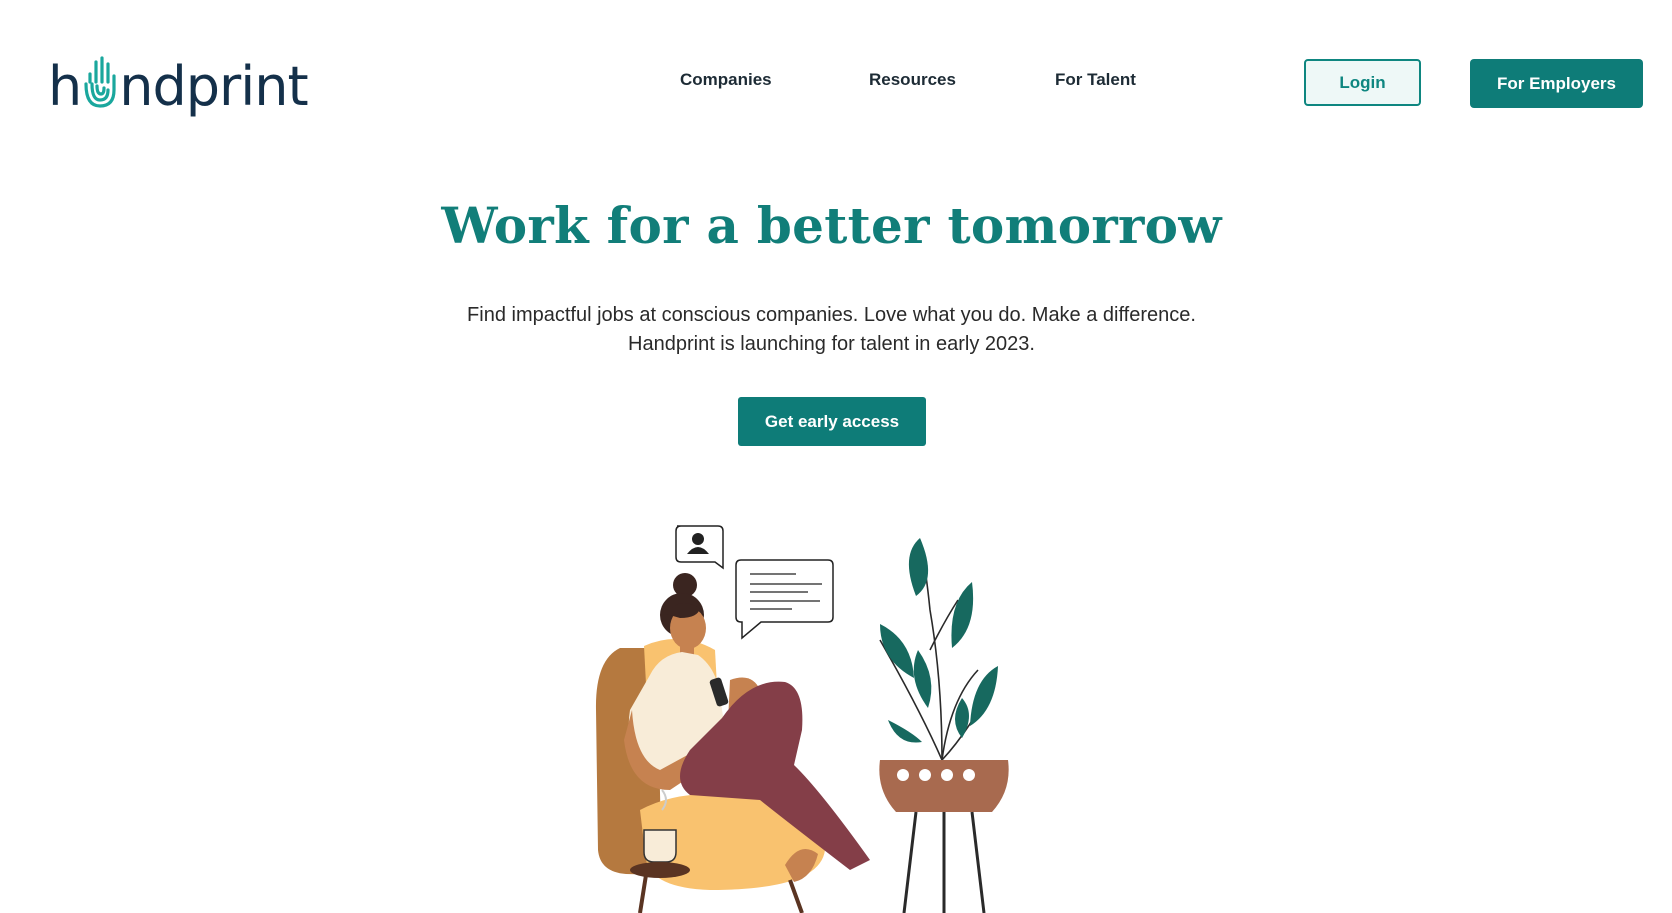 The height and width of the screenshot is (913, 1672). Describe the element at coordinates (1095, 80) in the screenshot. I see `nav-for-talent: For Talent` at that location.